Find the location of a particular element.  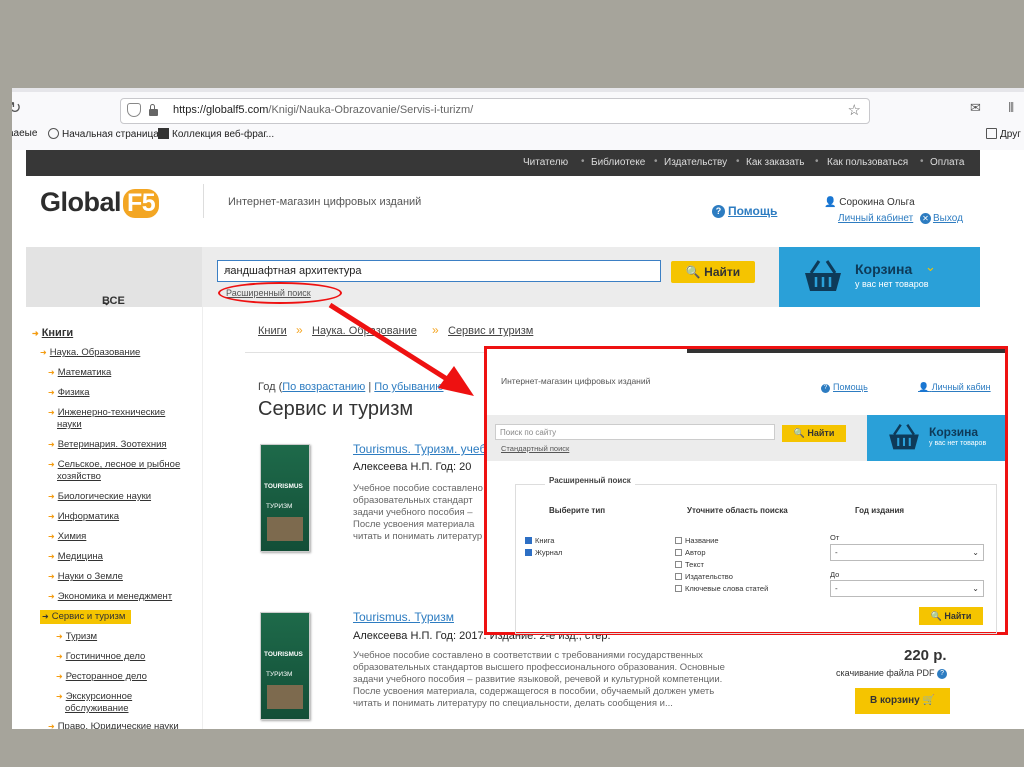

area-header: Уточните область поиска is located at coordinates (737, 510).